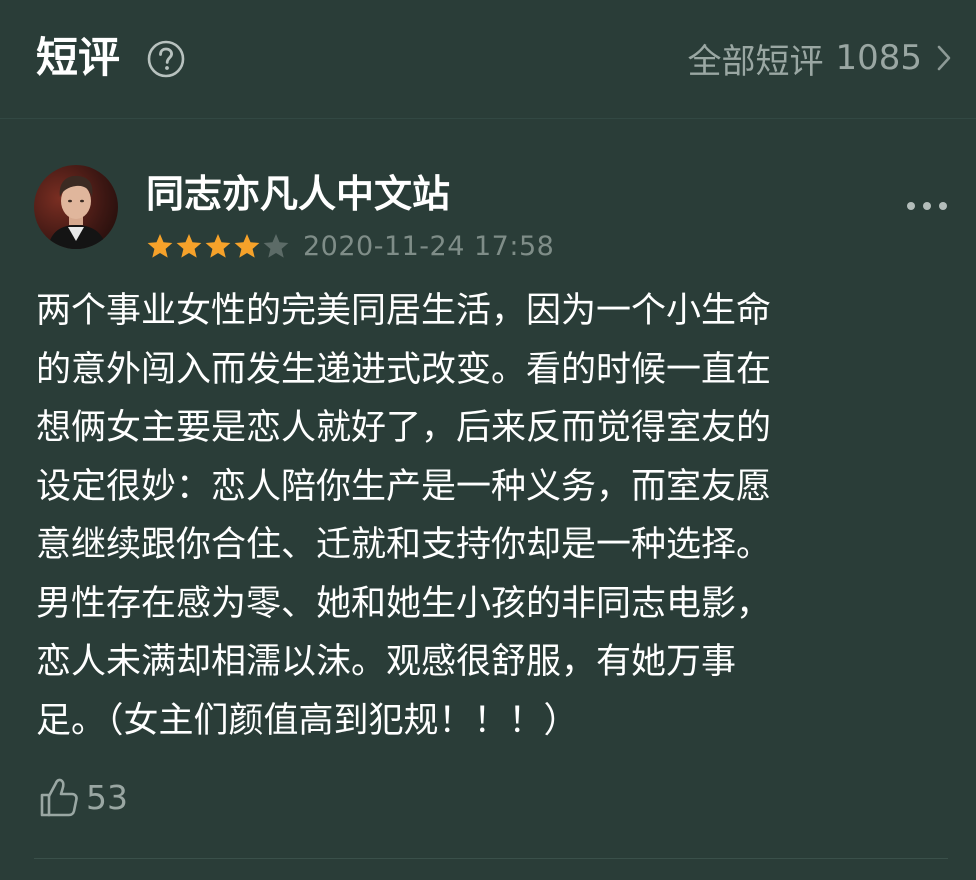  I want to click on question-circle-icon, so click(166, 59).